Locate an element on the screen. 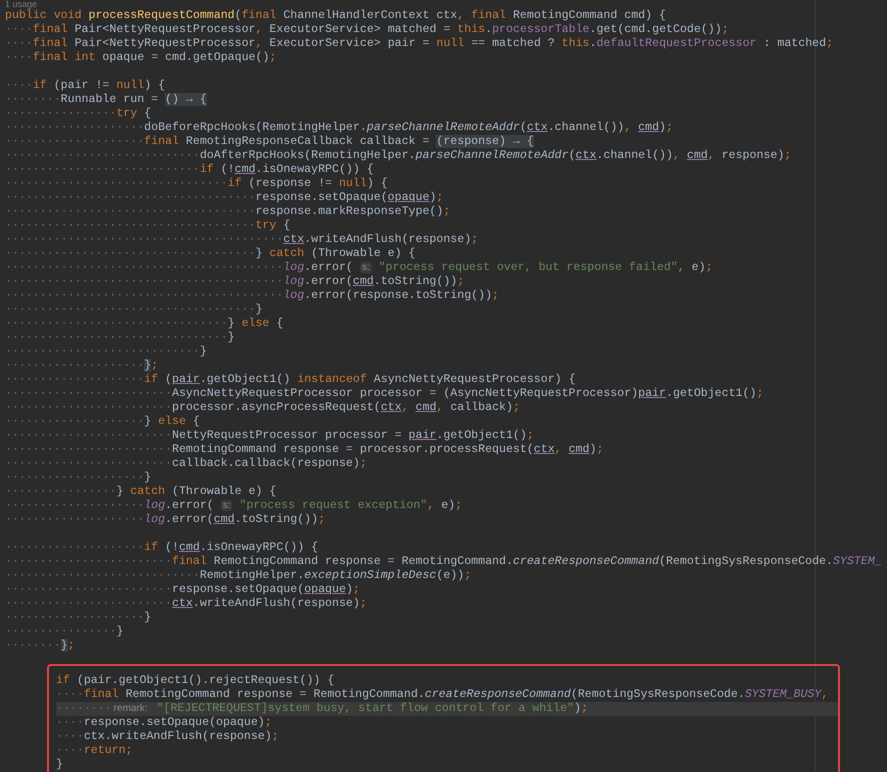  code-line: ························RemotingCommand response = processor.processRequest(ctx, cmd); is located at coordinates (304, 450).